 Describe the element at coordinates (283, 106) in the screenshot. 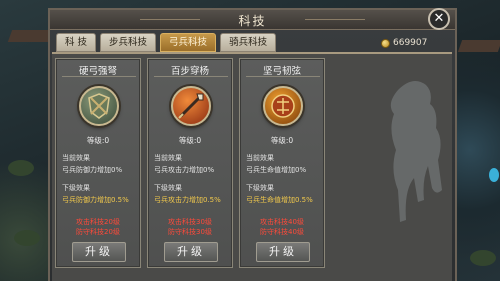

I see `crest-emblem-icon` at that location.